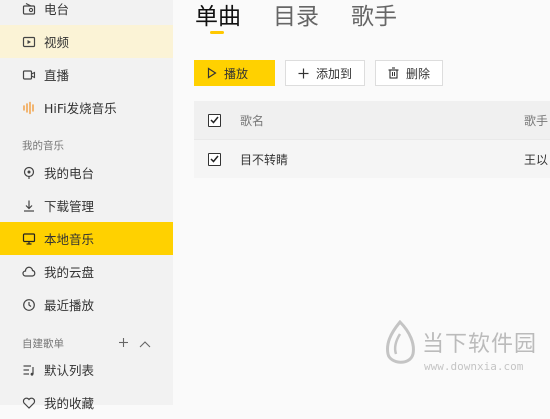 The height and width of the screenshot is (419, 550). I want to click on play-button: 播放, so click(234, 73).